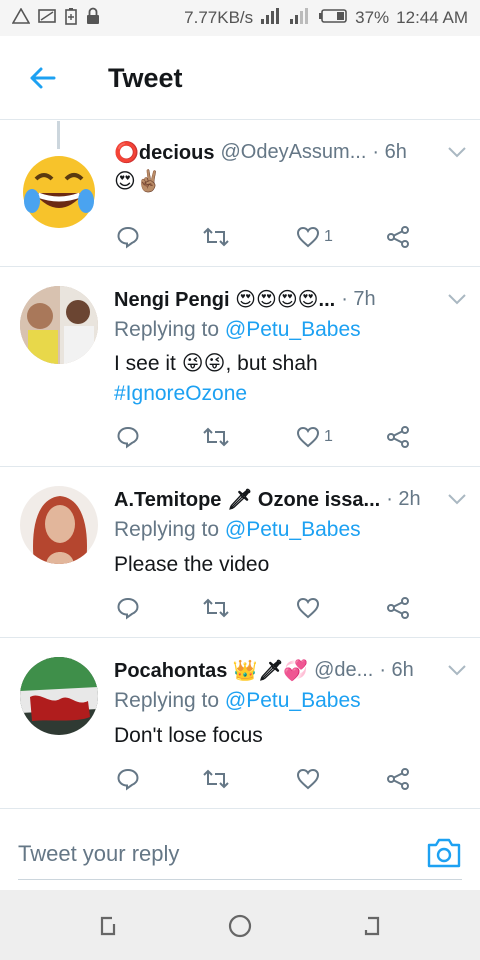 This screenshot has width=480, height=960. What do you see at coordinates (145, 78) in the screenshot?
I see `page-title: Tweet` at bounding box center [145, 78].